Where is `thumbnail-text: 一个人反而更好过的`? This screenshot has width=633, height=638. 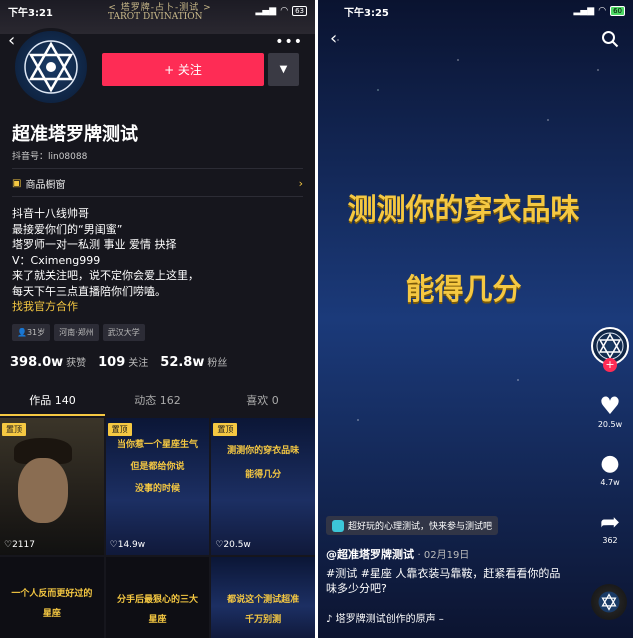
thumbnail-text: 一个人反而更好过的 is located at coordinates (52, 594).